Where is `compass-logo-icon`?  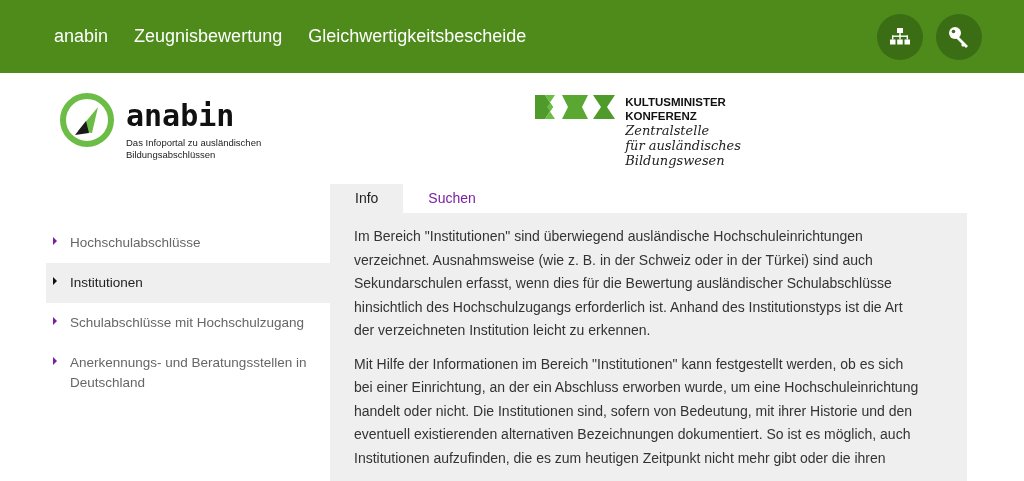
compass-logo-icon is located at coordinates (87, 120).